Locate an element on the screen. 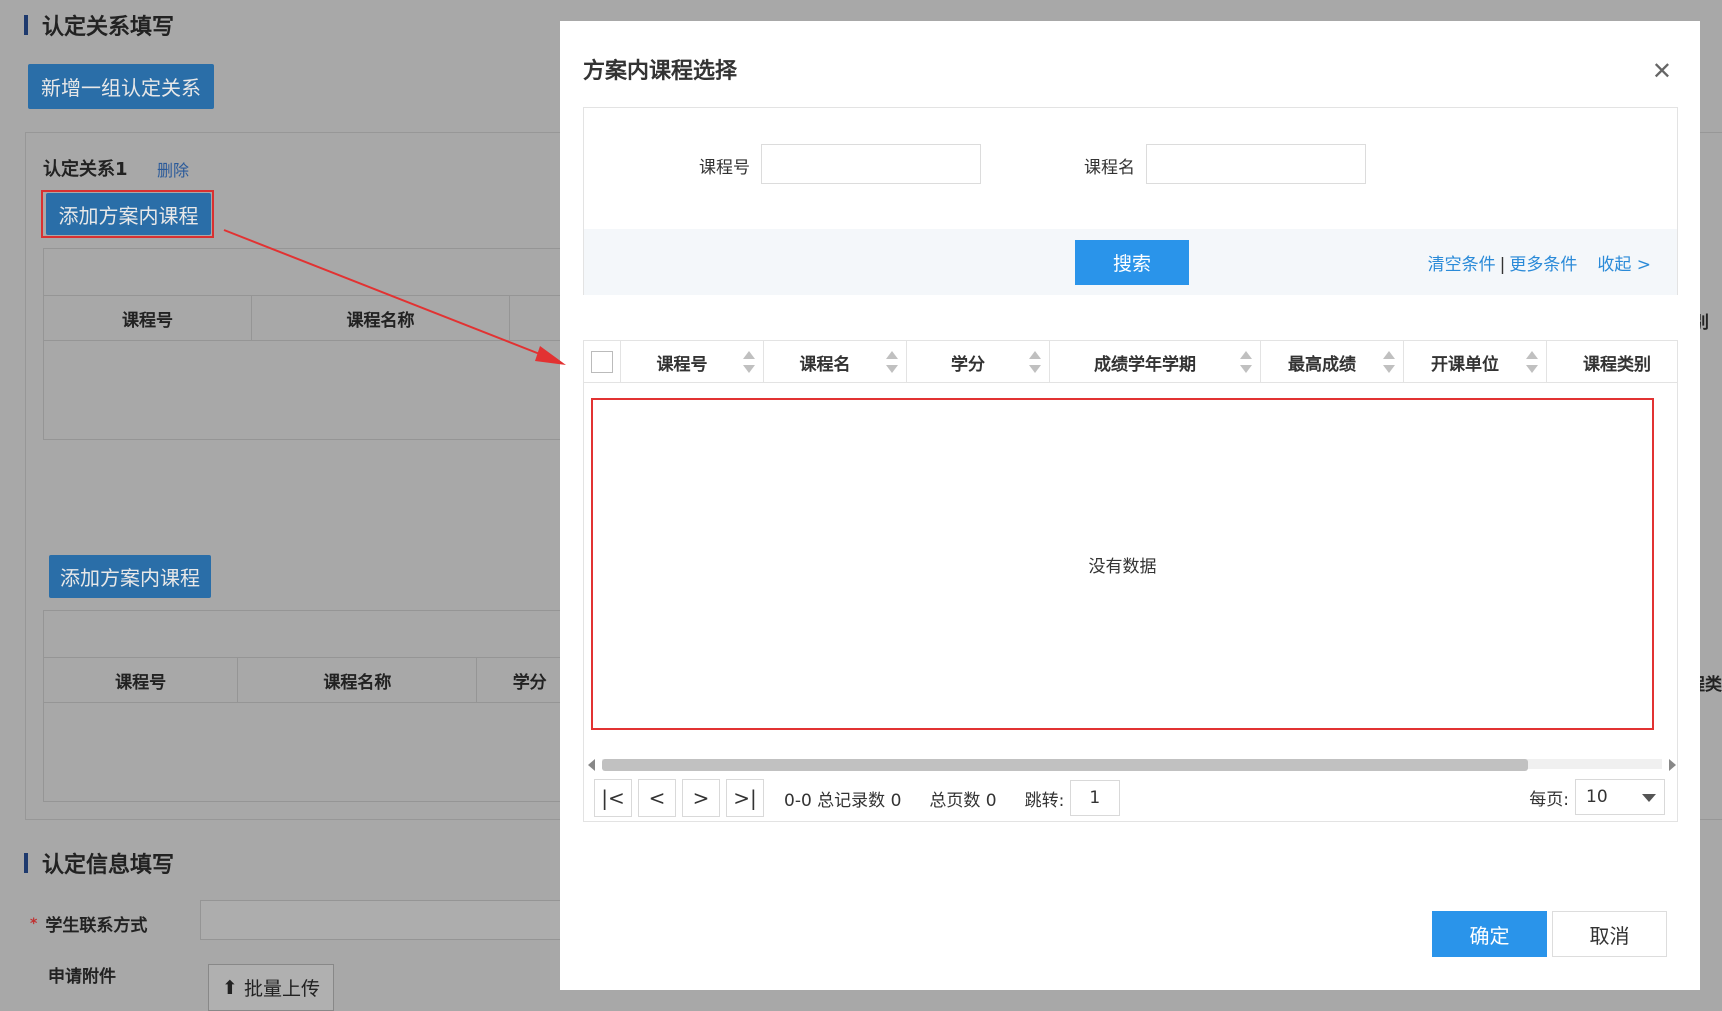 This screenshot has width=1722, height=1011. table-header-row: 课程号 课程名称 学分 is located at coordinates (313, 680).